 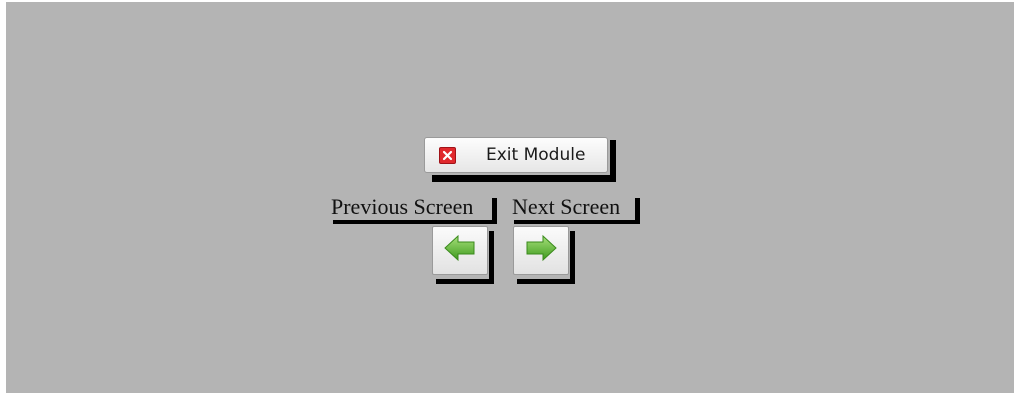 I want to click on arrow-left-icon, so click(x=460, y=250).